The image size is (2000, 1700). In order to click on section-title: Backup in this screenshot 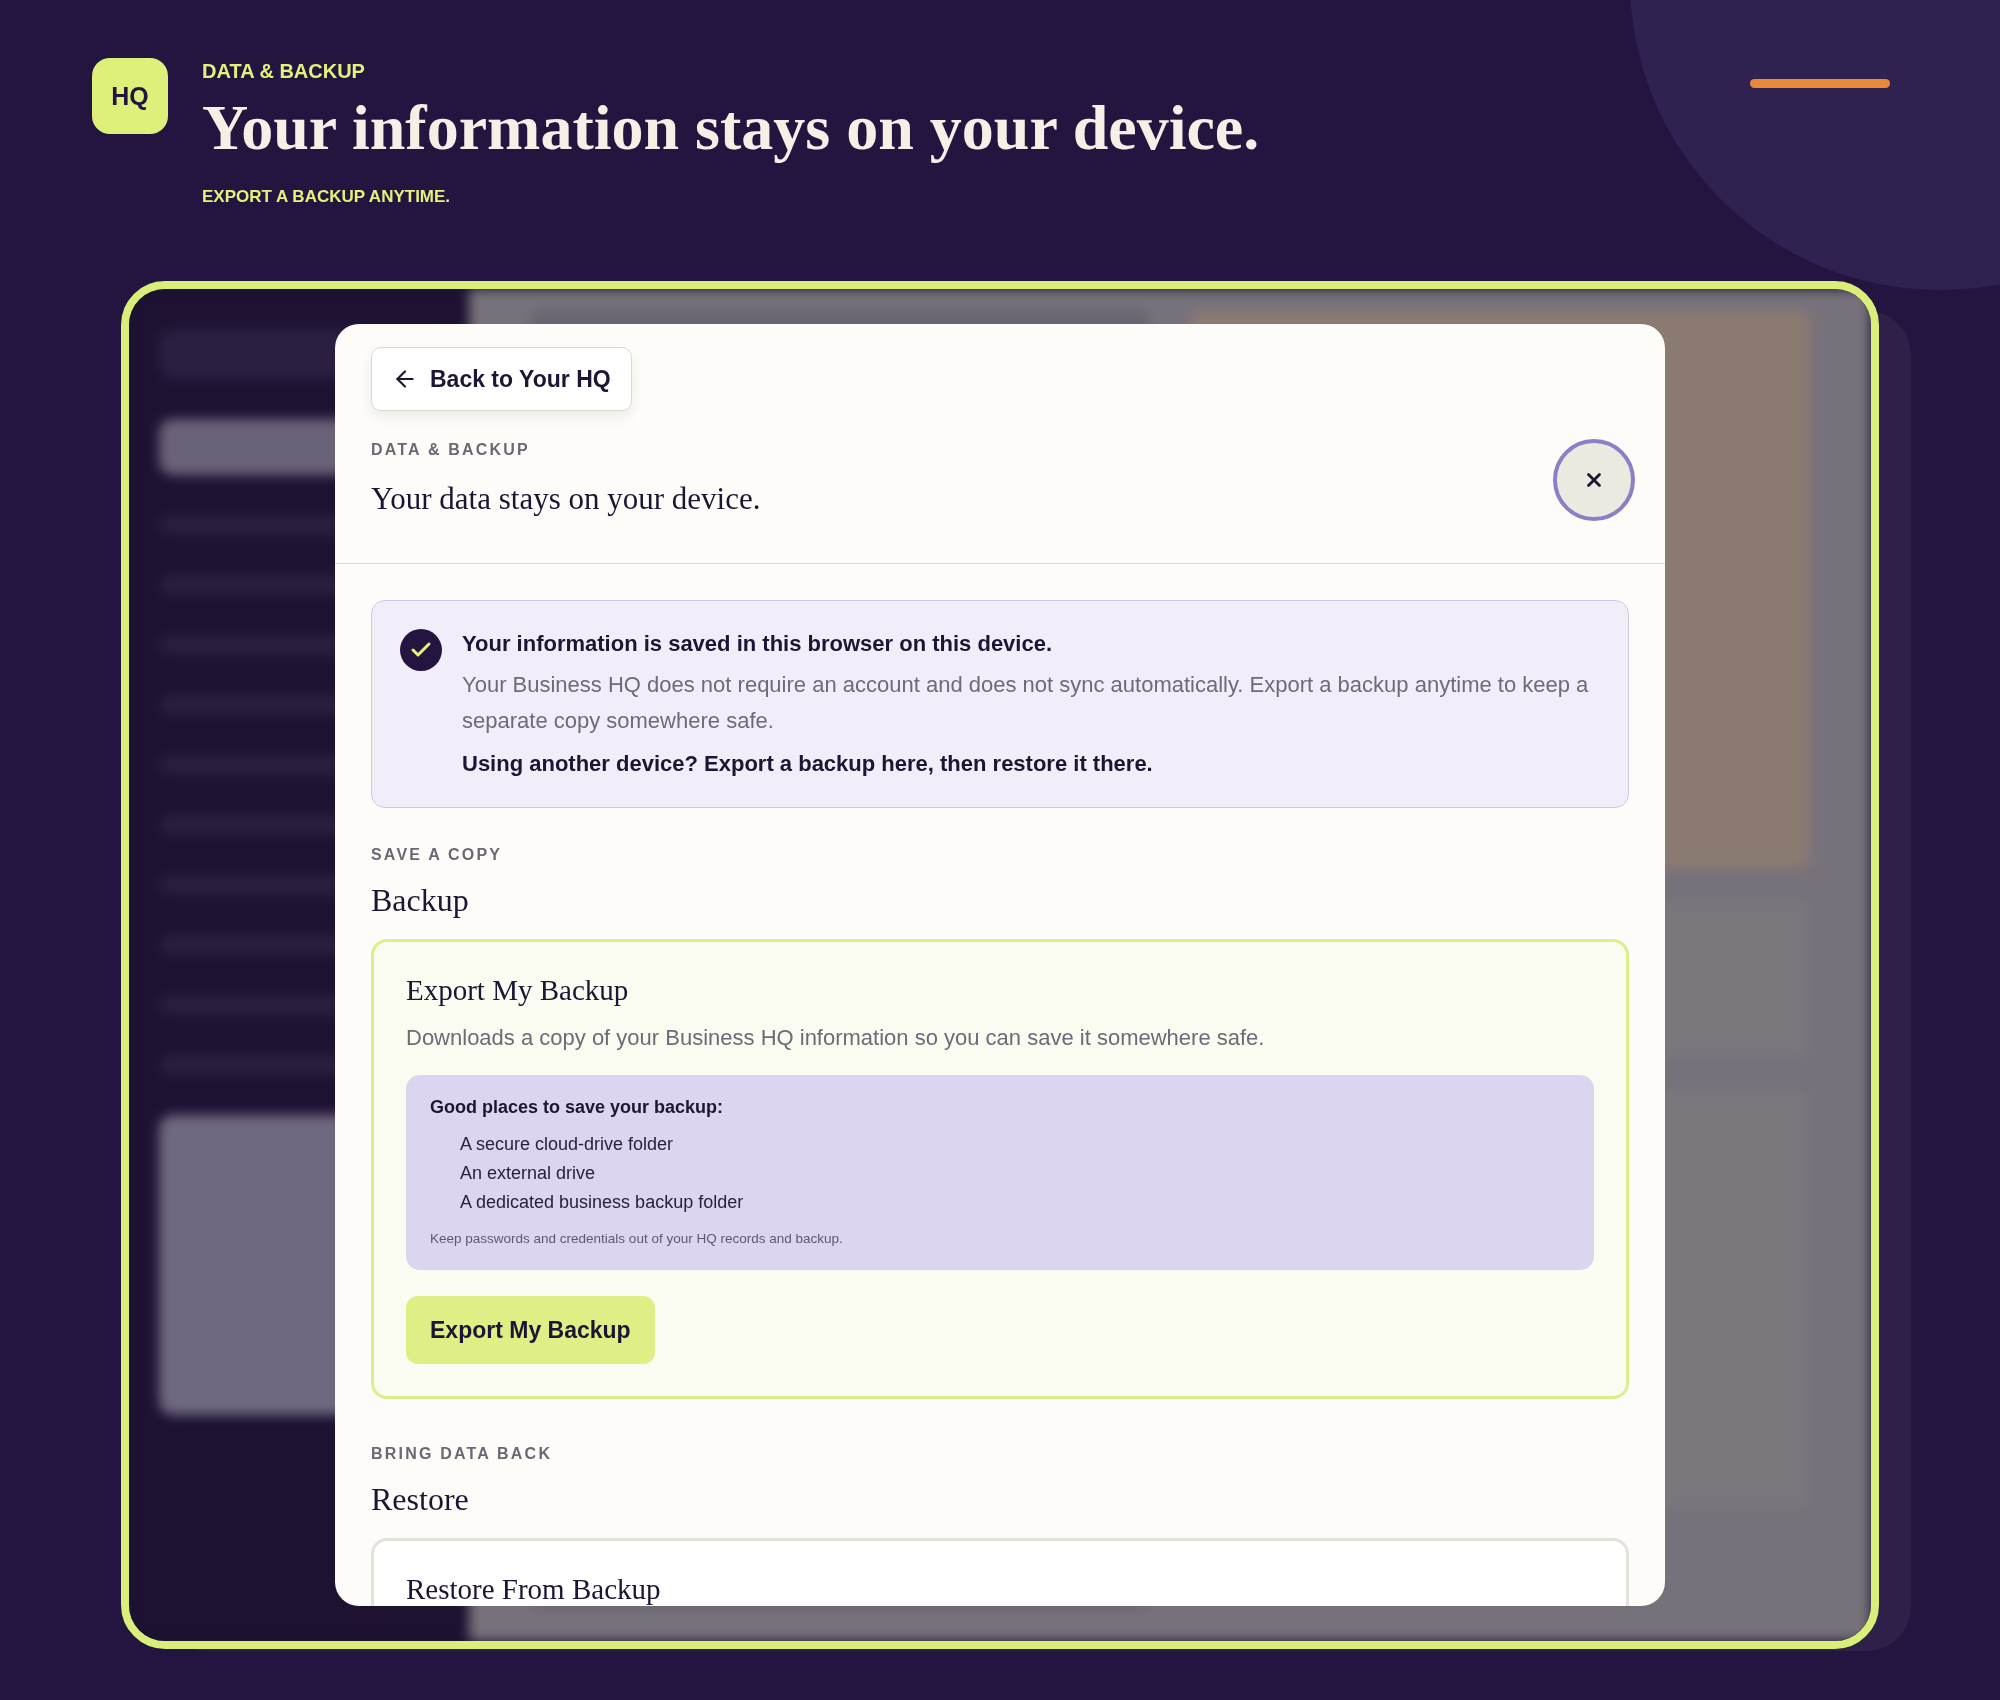, I will do `click(420, 900)`.